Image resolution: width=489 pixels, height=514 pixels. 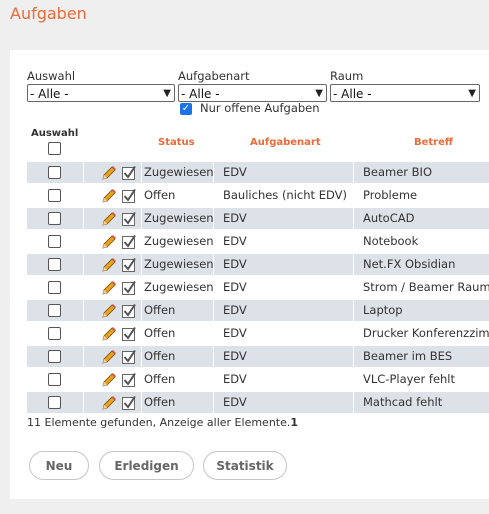 I want to click on auswahl-select-value: - Alle -, so click(x=49, y=94).